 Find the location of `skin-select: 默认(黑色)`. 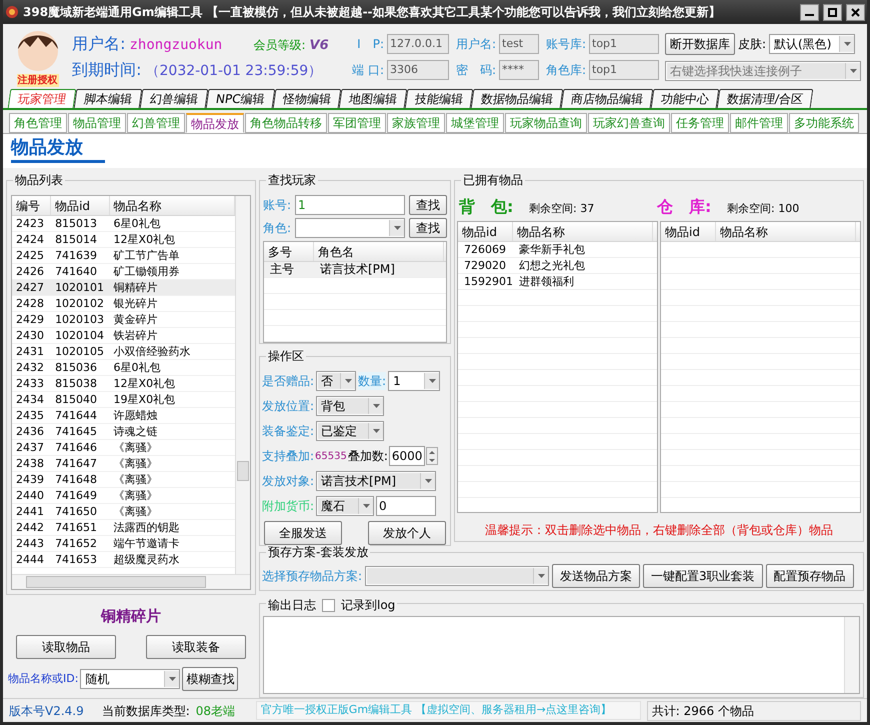

skin-select: 默认(黑色) is located at coordinates (812, 44).